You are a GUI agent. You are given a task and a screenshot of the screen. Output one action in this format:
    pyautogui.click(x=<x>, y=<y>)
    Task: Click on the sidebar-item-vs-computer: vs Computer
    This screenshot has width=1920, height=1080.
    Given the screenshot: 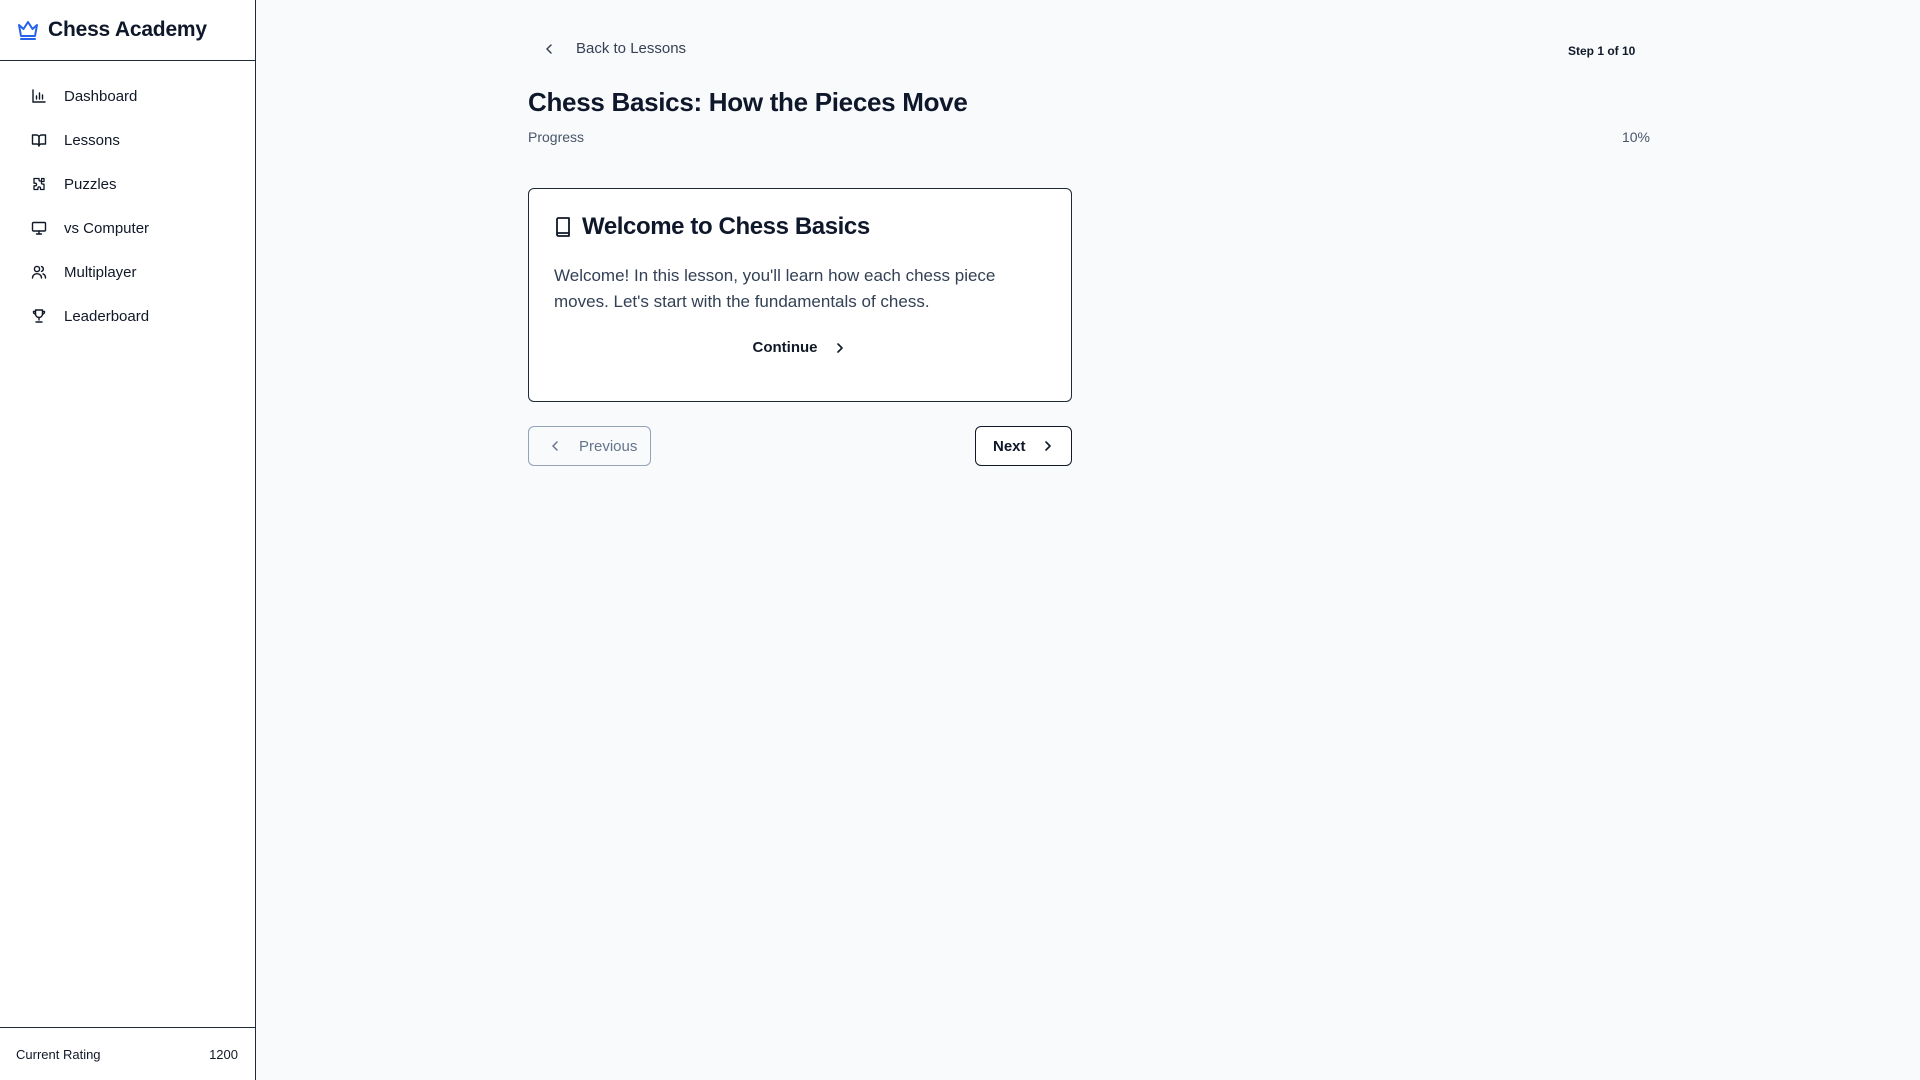 What is the action you would take?
    pyautogui.click(x=127, y=228)
    